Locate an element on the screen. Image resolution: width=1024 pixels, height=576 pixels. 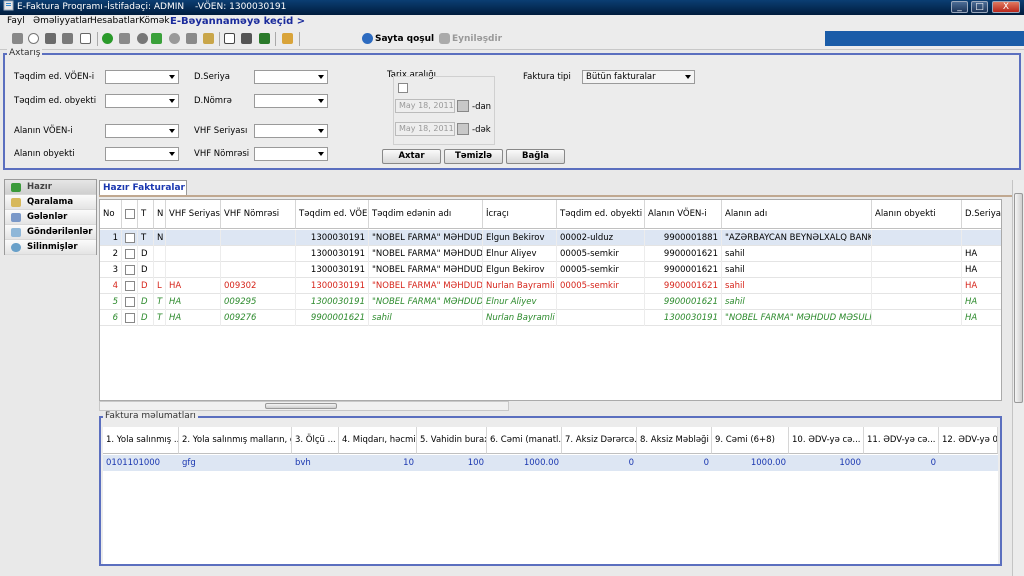
invoice-type-select: Bütün fakturalar is located at coordinates (638, 77).